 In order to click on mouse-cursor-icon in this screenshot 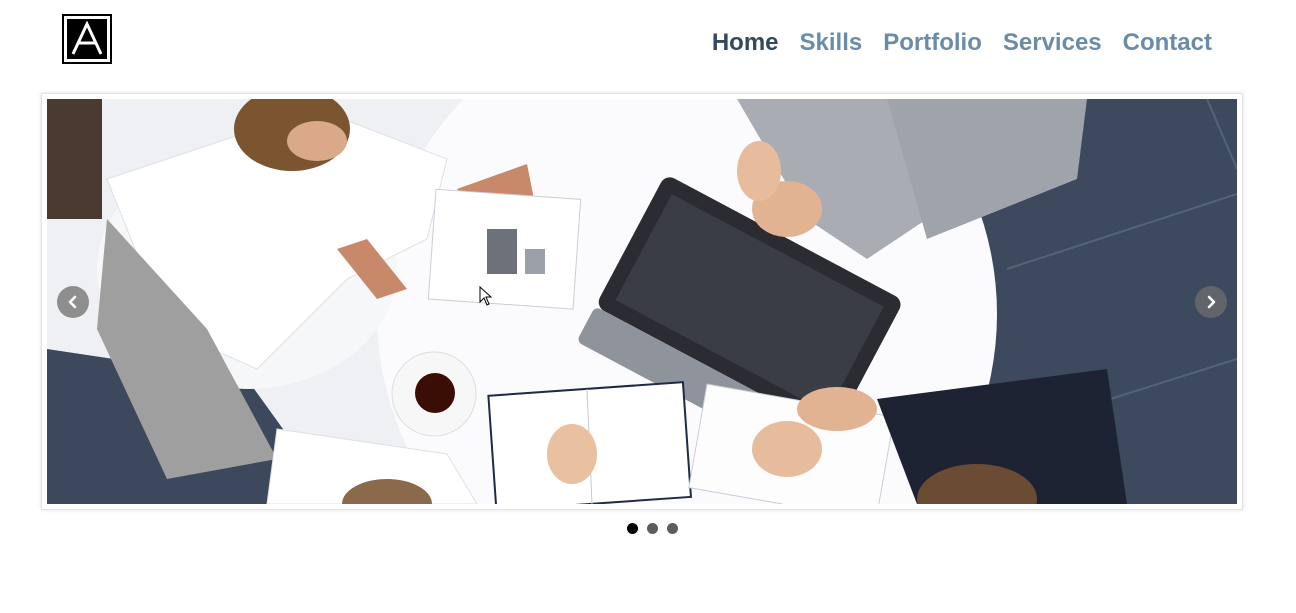, I will do `click(486, 296)`.